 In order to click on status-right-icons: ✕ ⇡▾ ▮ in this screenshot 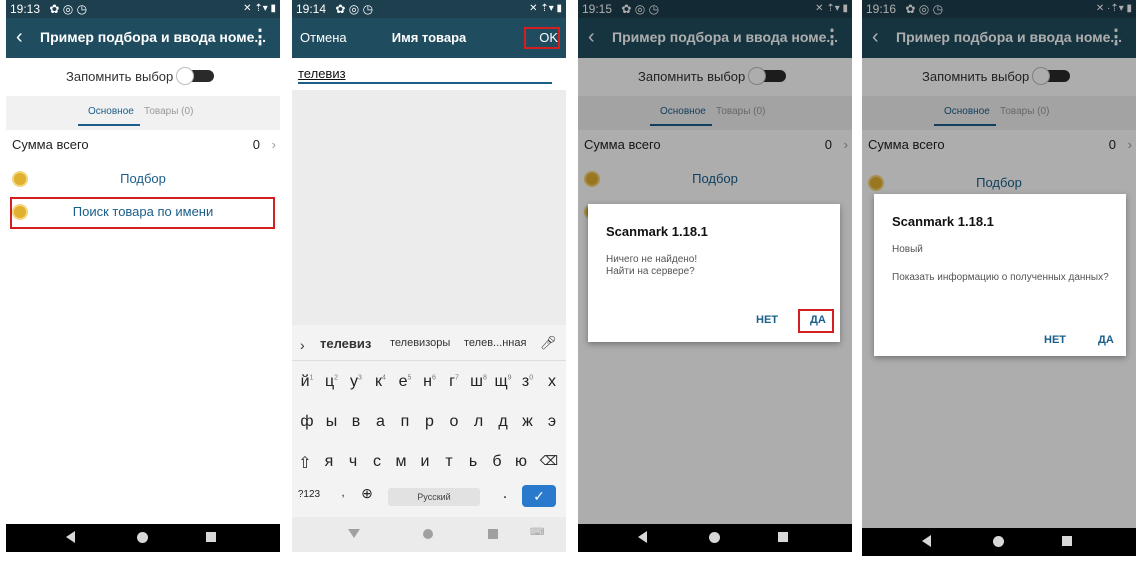, I will do `click(545, 8)`.